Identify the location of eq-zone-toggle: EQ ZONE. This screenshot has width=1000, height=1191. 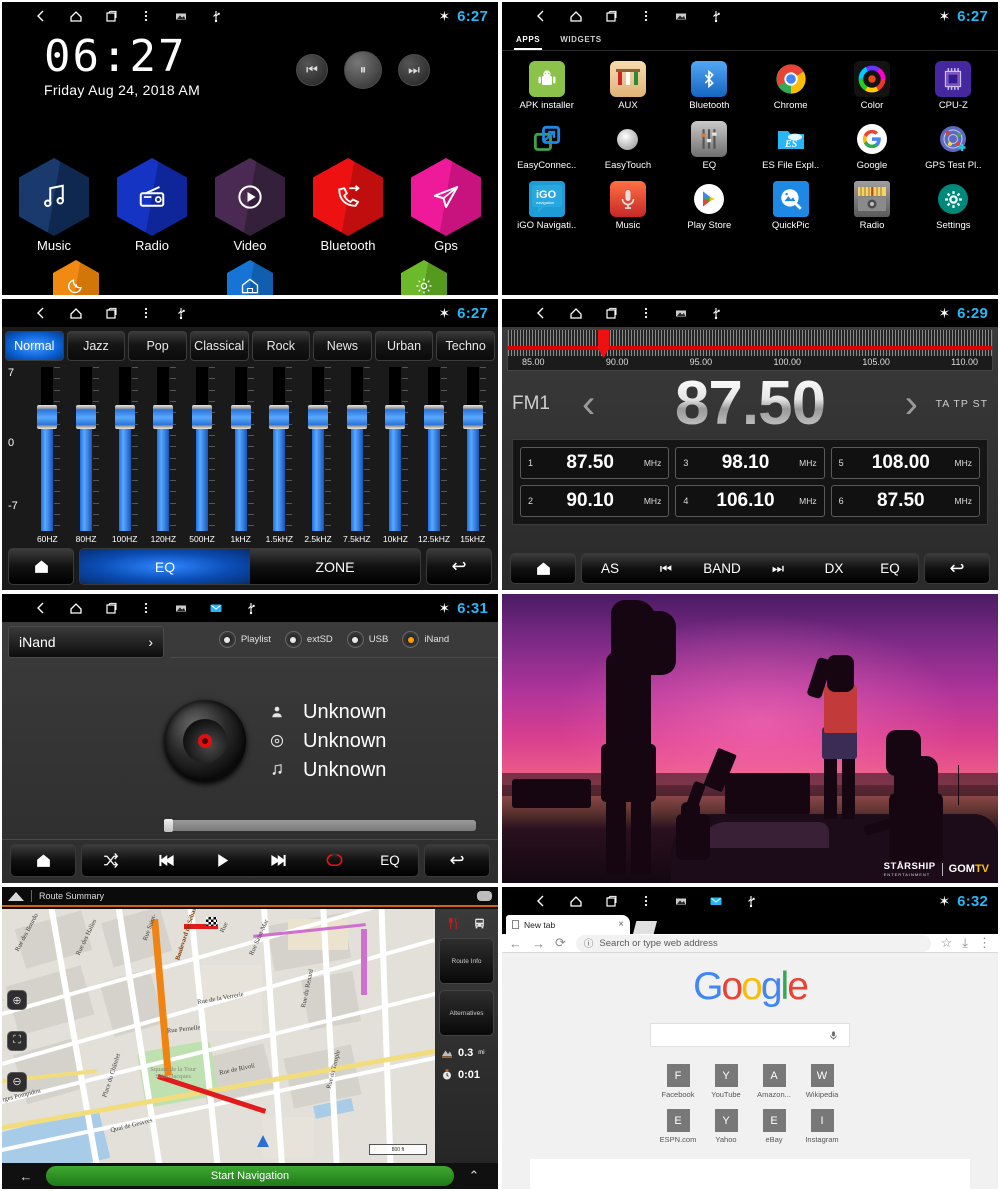
(250, 566).